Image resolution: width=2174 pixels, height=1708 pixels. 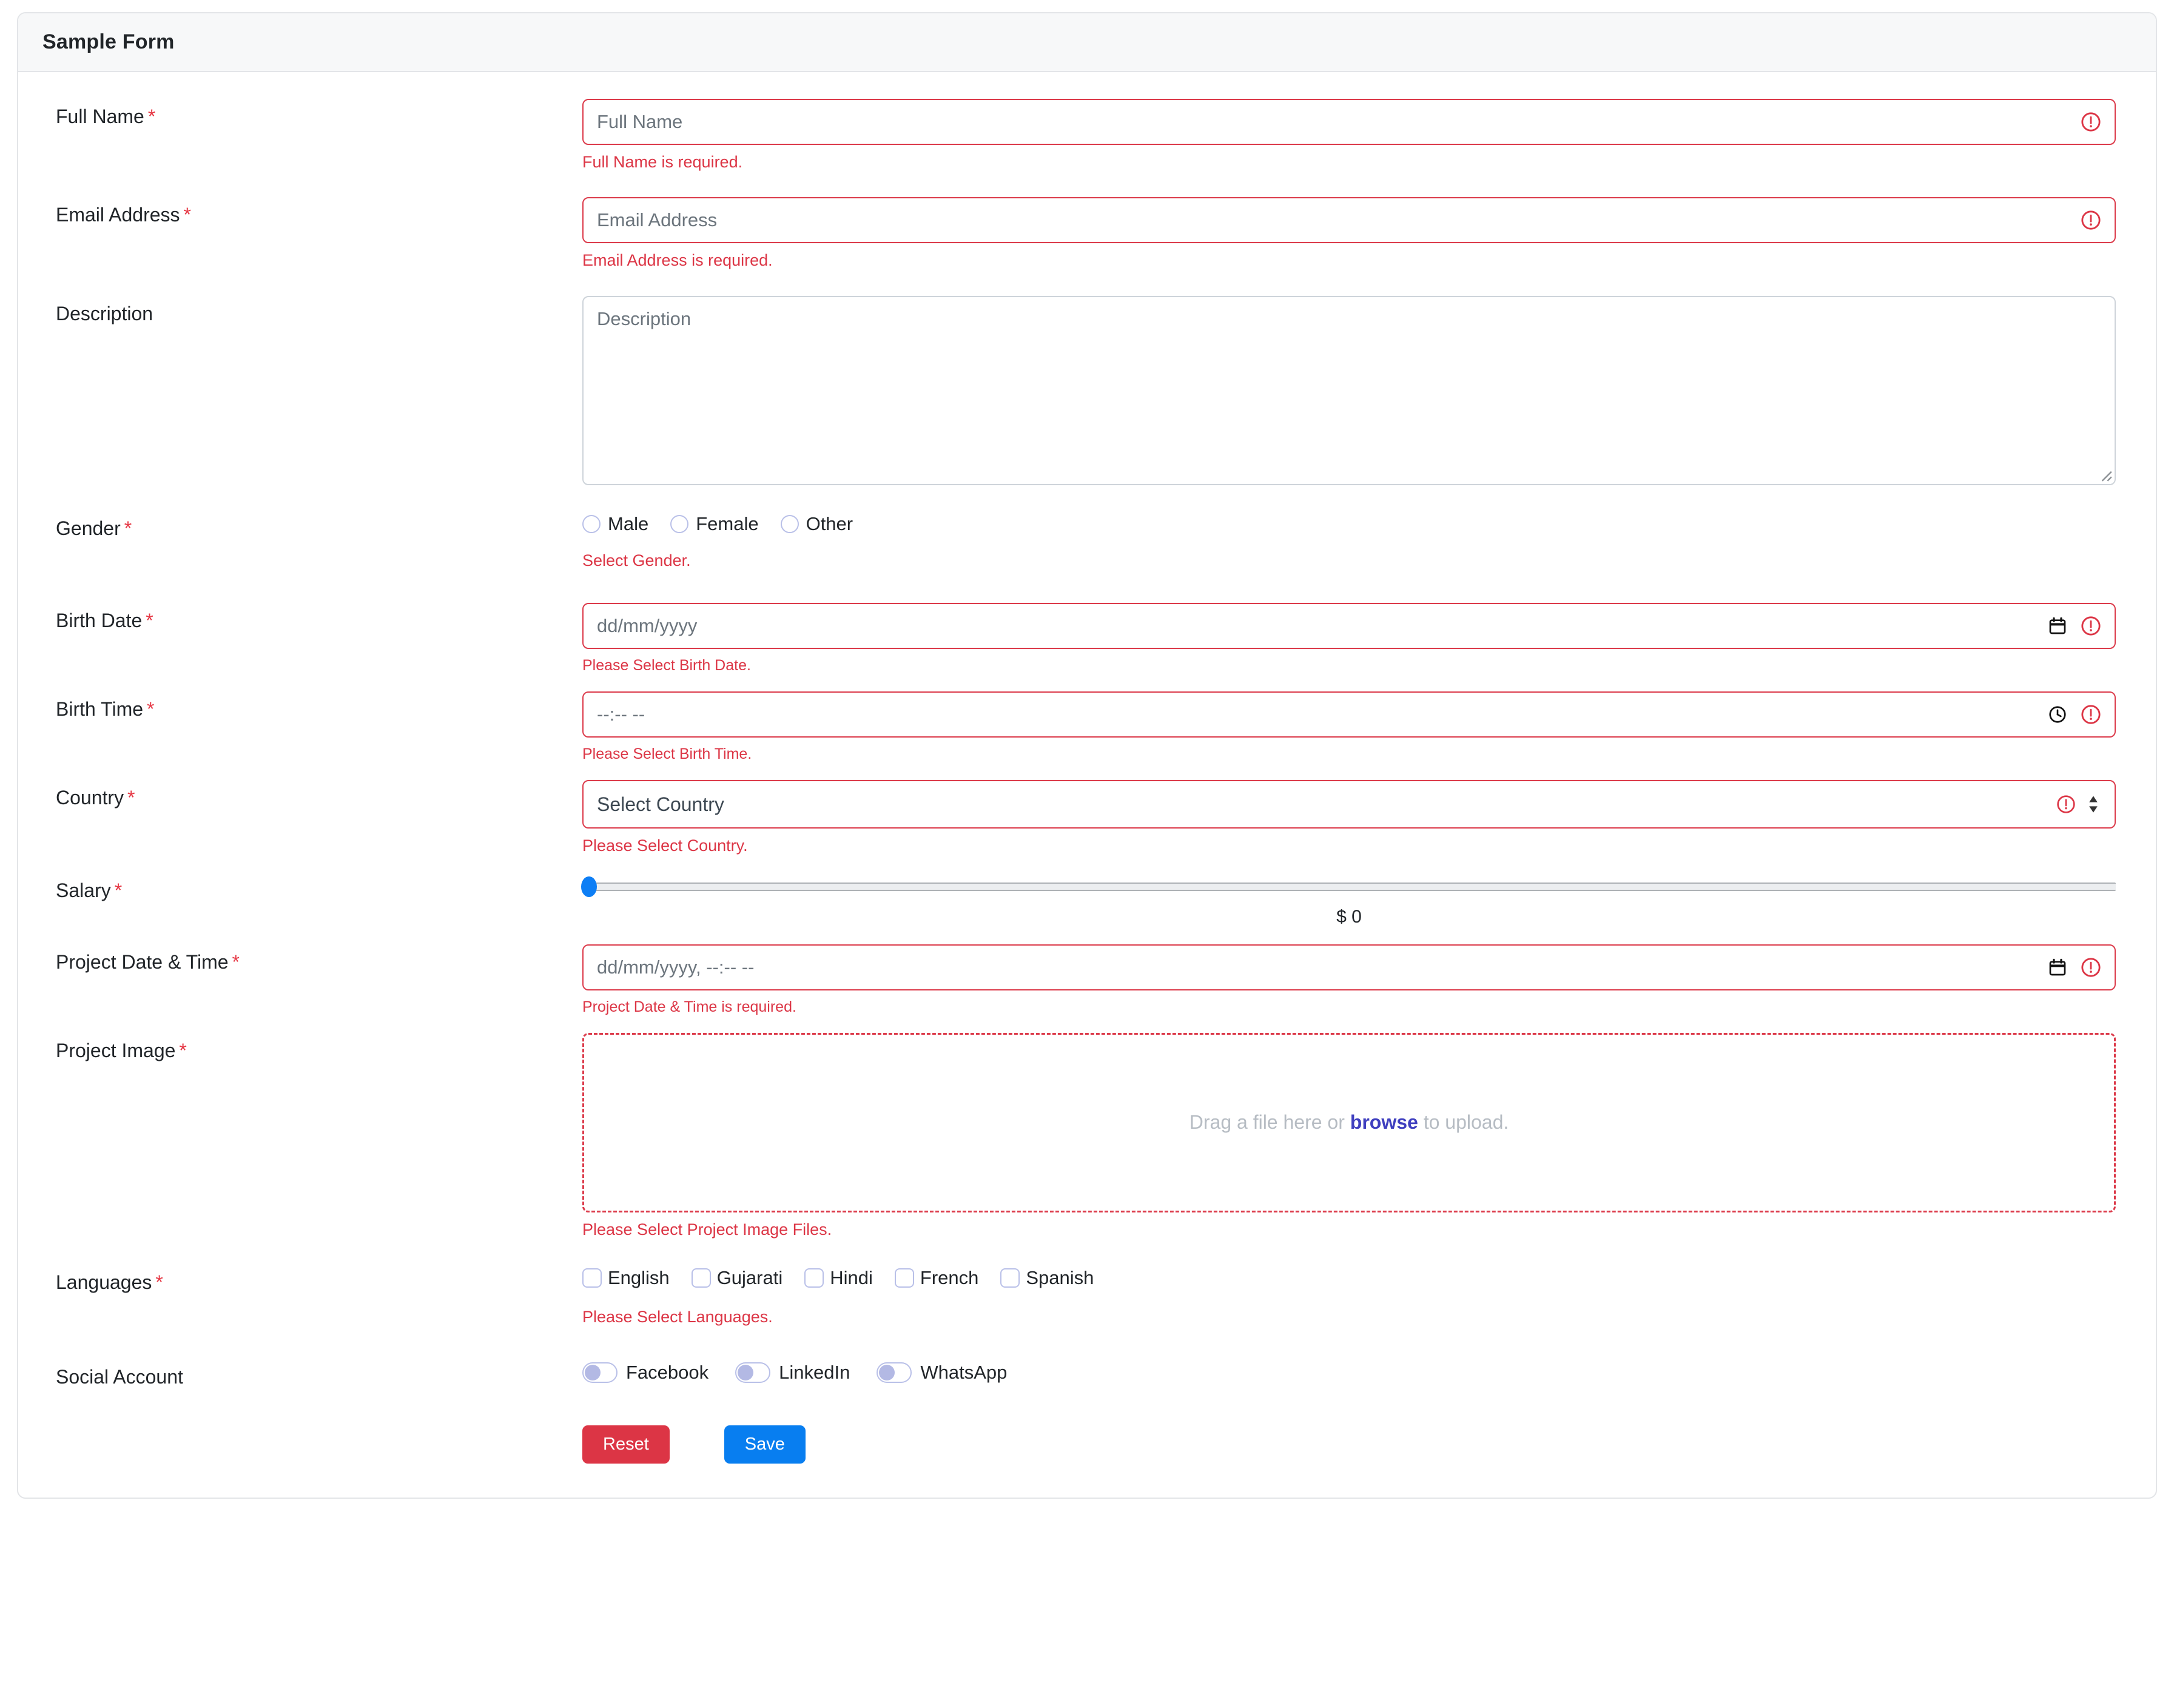 What do you see at coordinates (1463, 1122) in the screenshot?
I see `dropzone-suffix: to upload.` at bounding box center [1463, 1122].